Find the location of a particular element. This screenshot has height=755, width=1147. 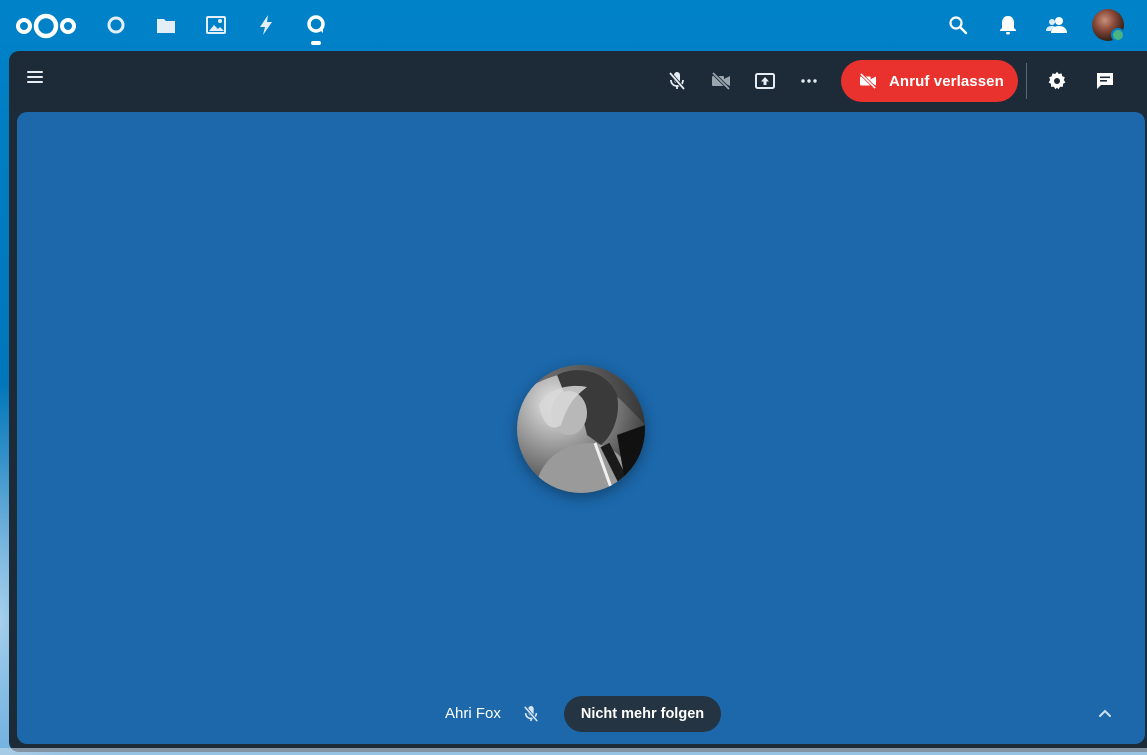

participant-avatar is located at coordinates (581, 429).